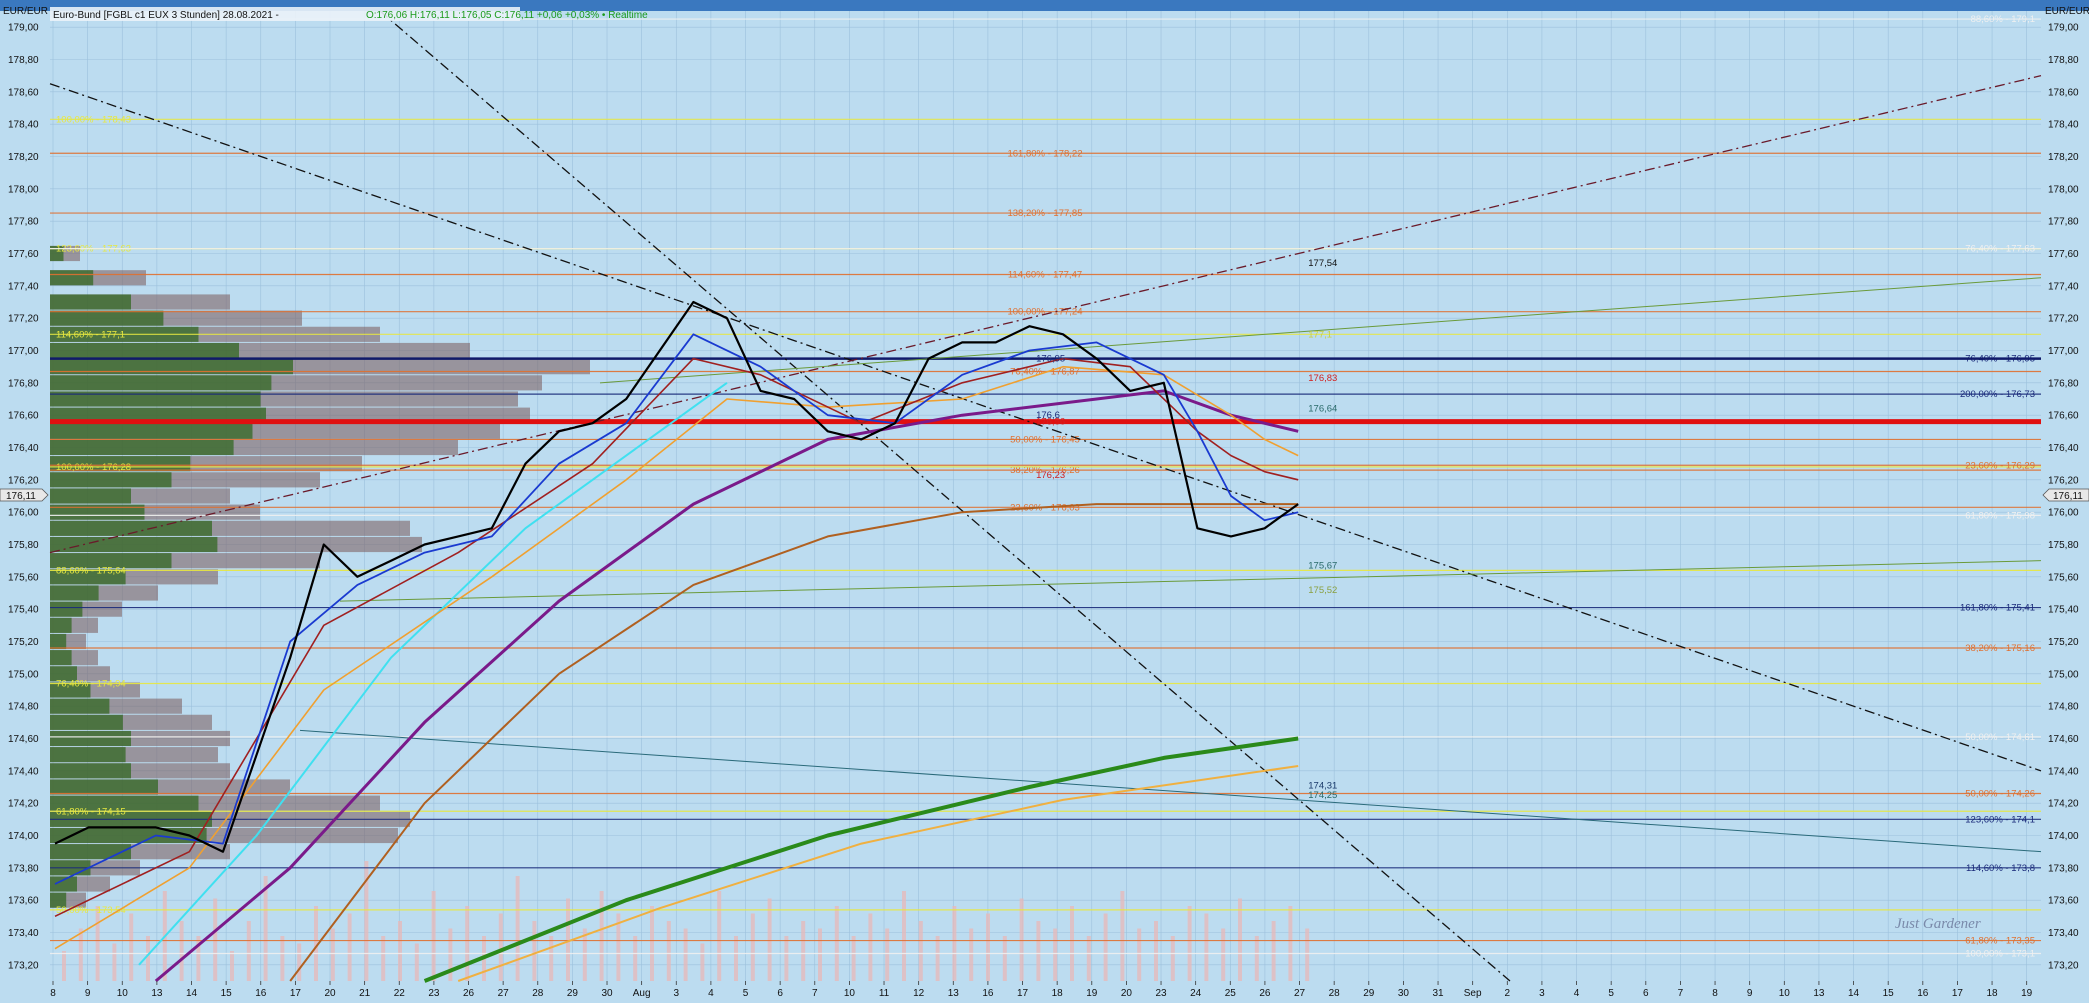  What do you see at coordinates (504, 993) in the screenshot?
I see `x-tick-label: 27` at bounding box center [504, 993].